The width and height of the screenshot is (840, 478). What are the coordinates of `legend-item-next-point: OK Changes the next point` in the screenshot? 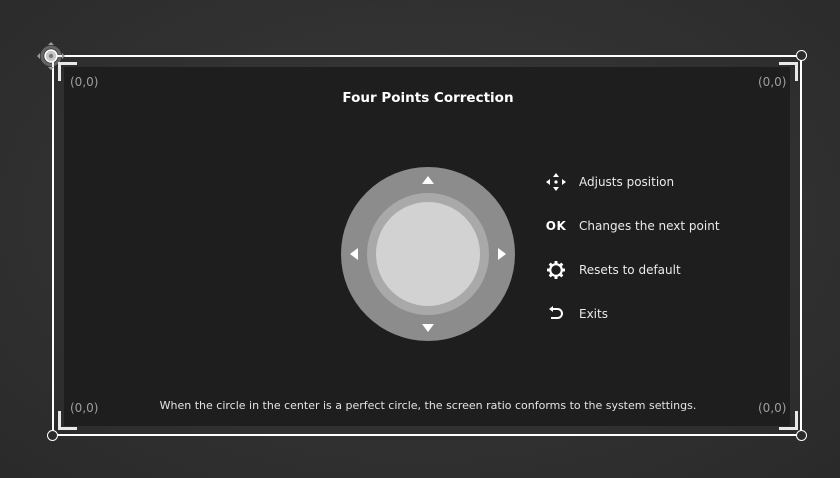 It's located at (632, 226).